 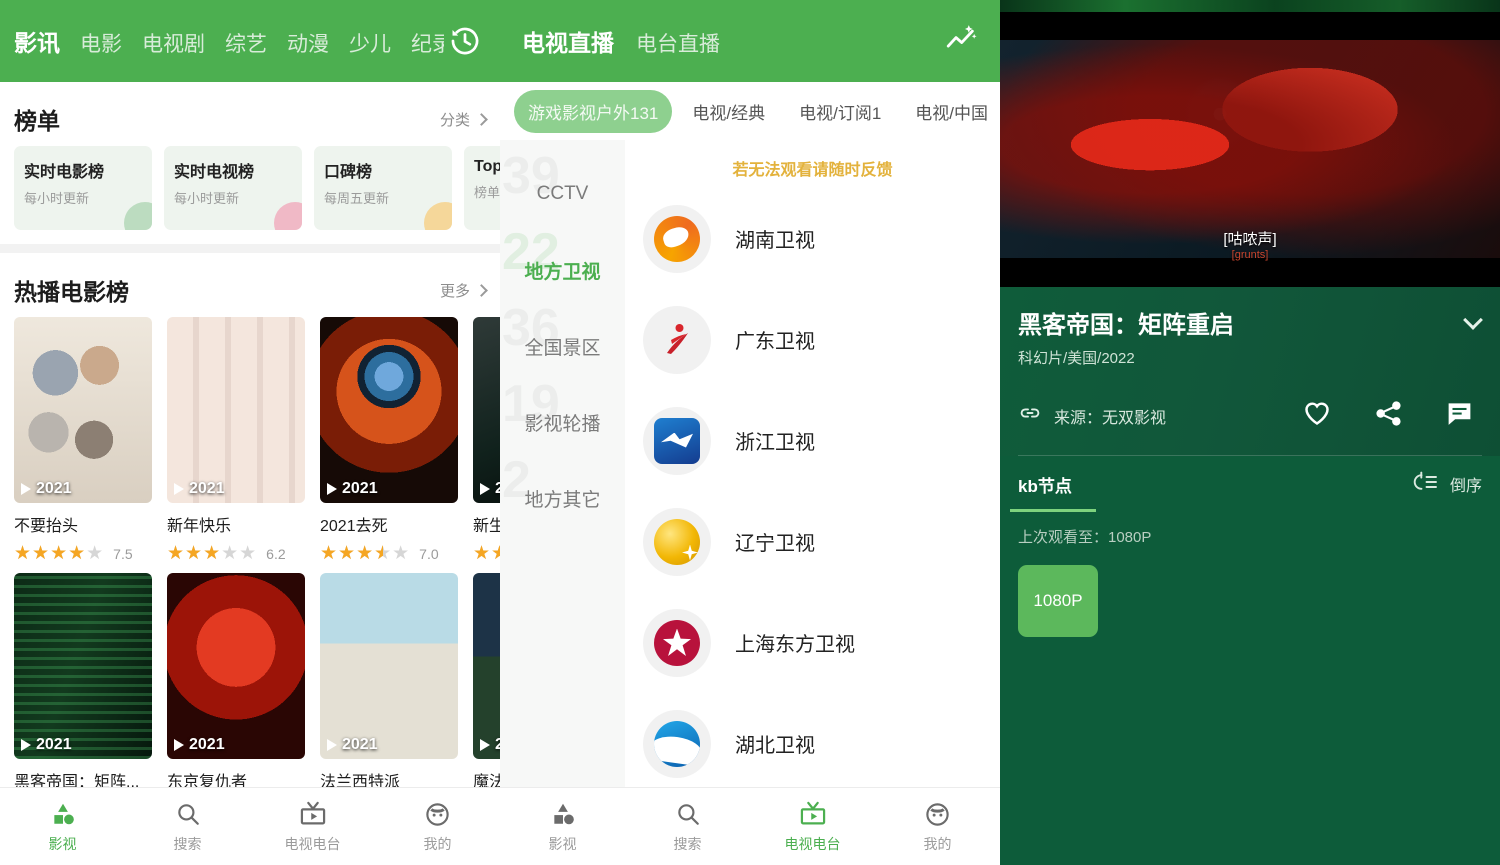 I want to click on channel-item: 辽宁卫视, so click(x=812, y=541).